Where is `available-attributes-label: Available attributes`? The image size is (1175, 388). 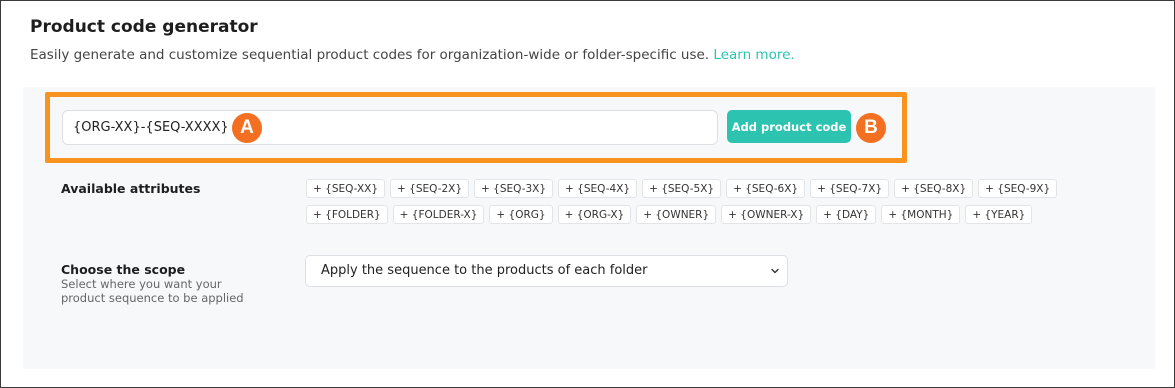 available-attributes-label: Available attributes is located at coordinates (131, 188).